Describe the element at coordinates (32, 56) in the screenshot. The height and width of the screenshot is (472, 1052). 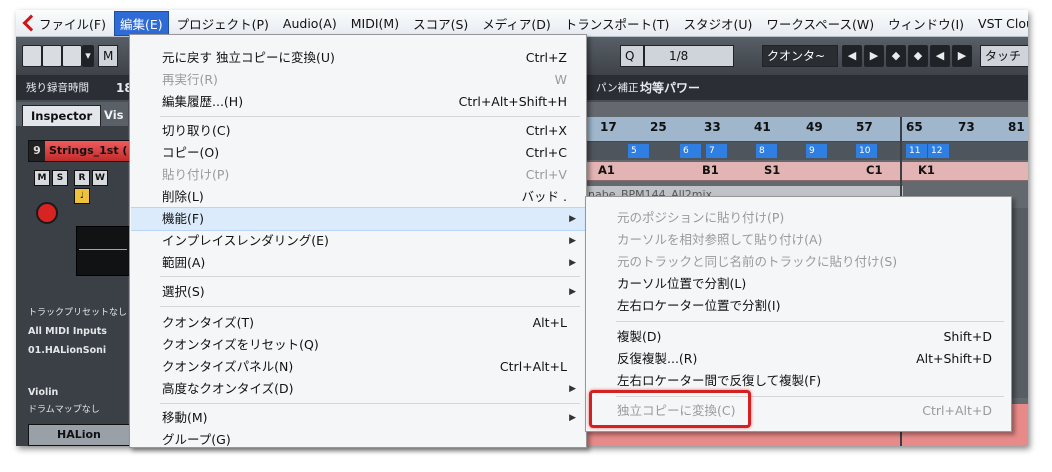
I see `layout-left-icon` at that location.